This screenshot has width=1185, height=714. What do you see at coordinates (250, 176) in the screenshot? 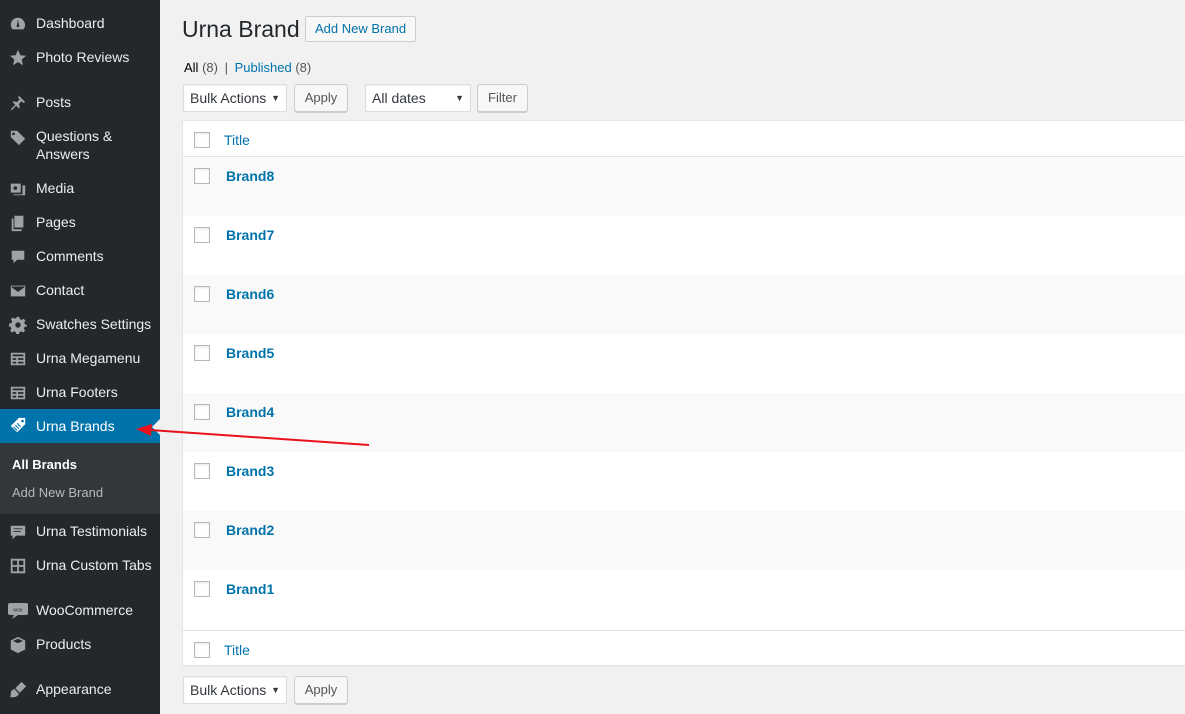
I see `row-title-link: Brand8` at bounding box center [250, 176].